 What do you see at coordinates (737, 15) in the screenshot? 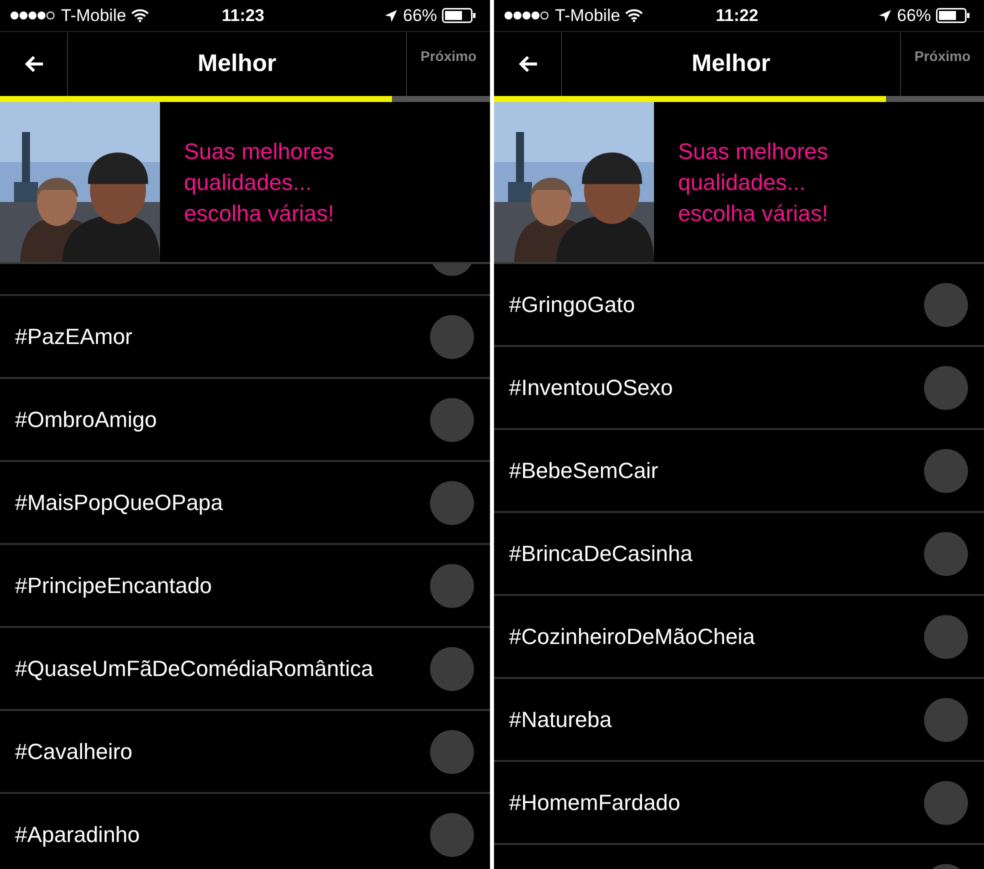
I see `clock-time: 11:22` at bounding box center [737, 15].